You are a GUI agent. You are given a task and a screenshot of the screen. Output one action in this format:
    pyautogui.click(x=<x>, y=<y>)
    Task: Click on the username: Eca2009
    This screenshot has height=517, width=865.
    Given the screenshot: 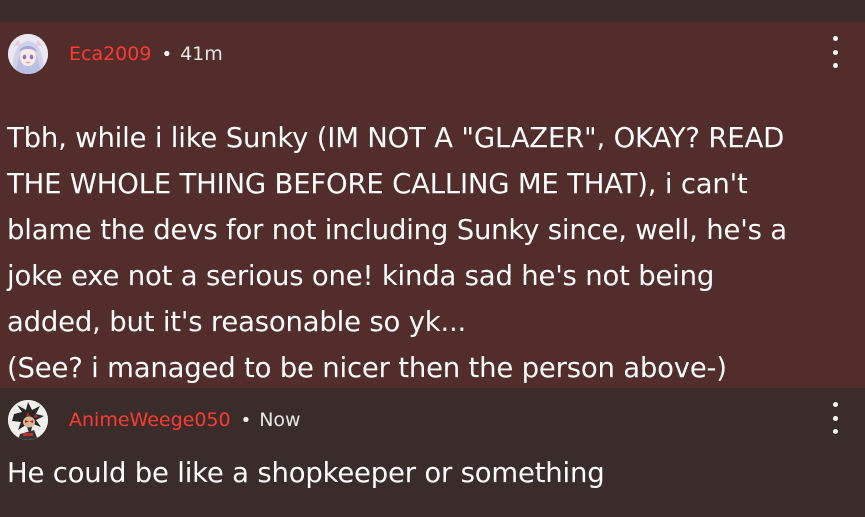 What is the action you would take?
    pyautogui.click(x=110, y=54)
    